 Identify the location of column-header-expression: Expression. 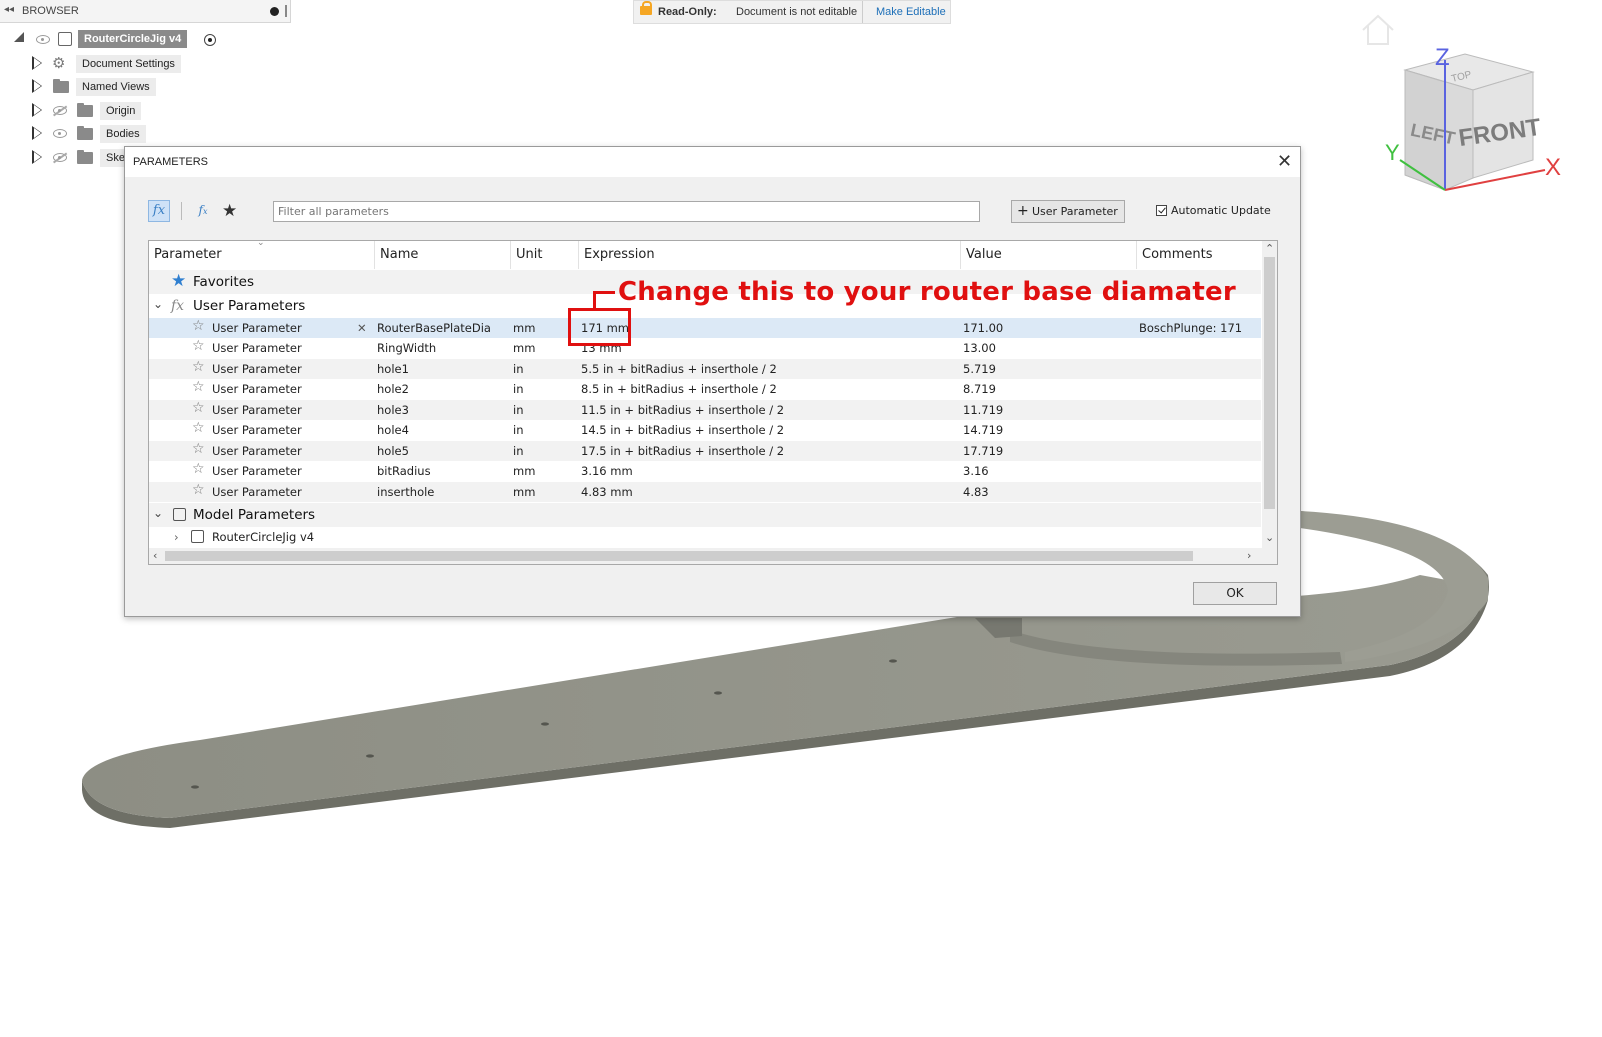
(770, 255).